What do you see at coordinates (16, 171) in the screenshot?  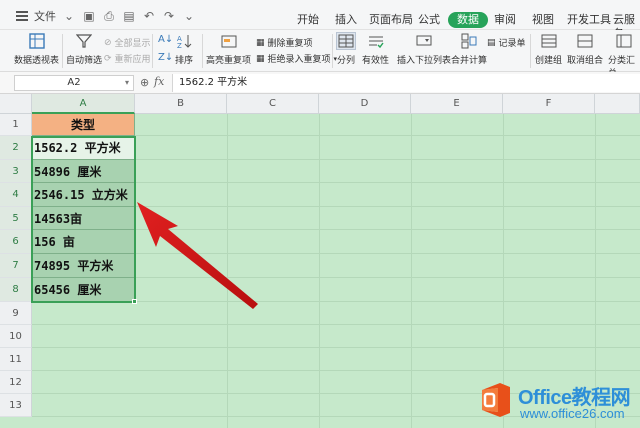 I see `row-header: 3` at bounding box center [16, 171].